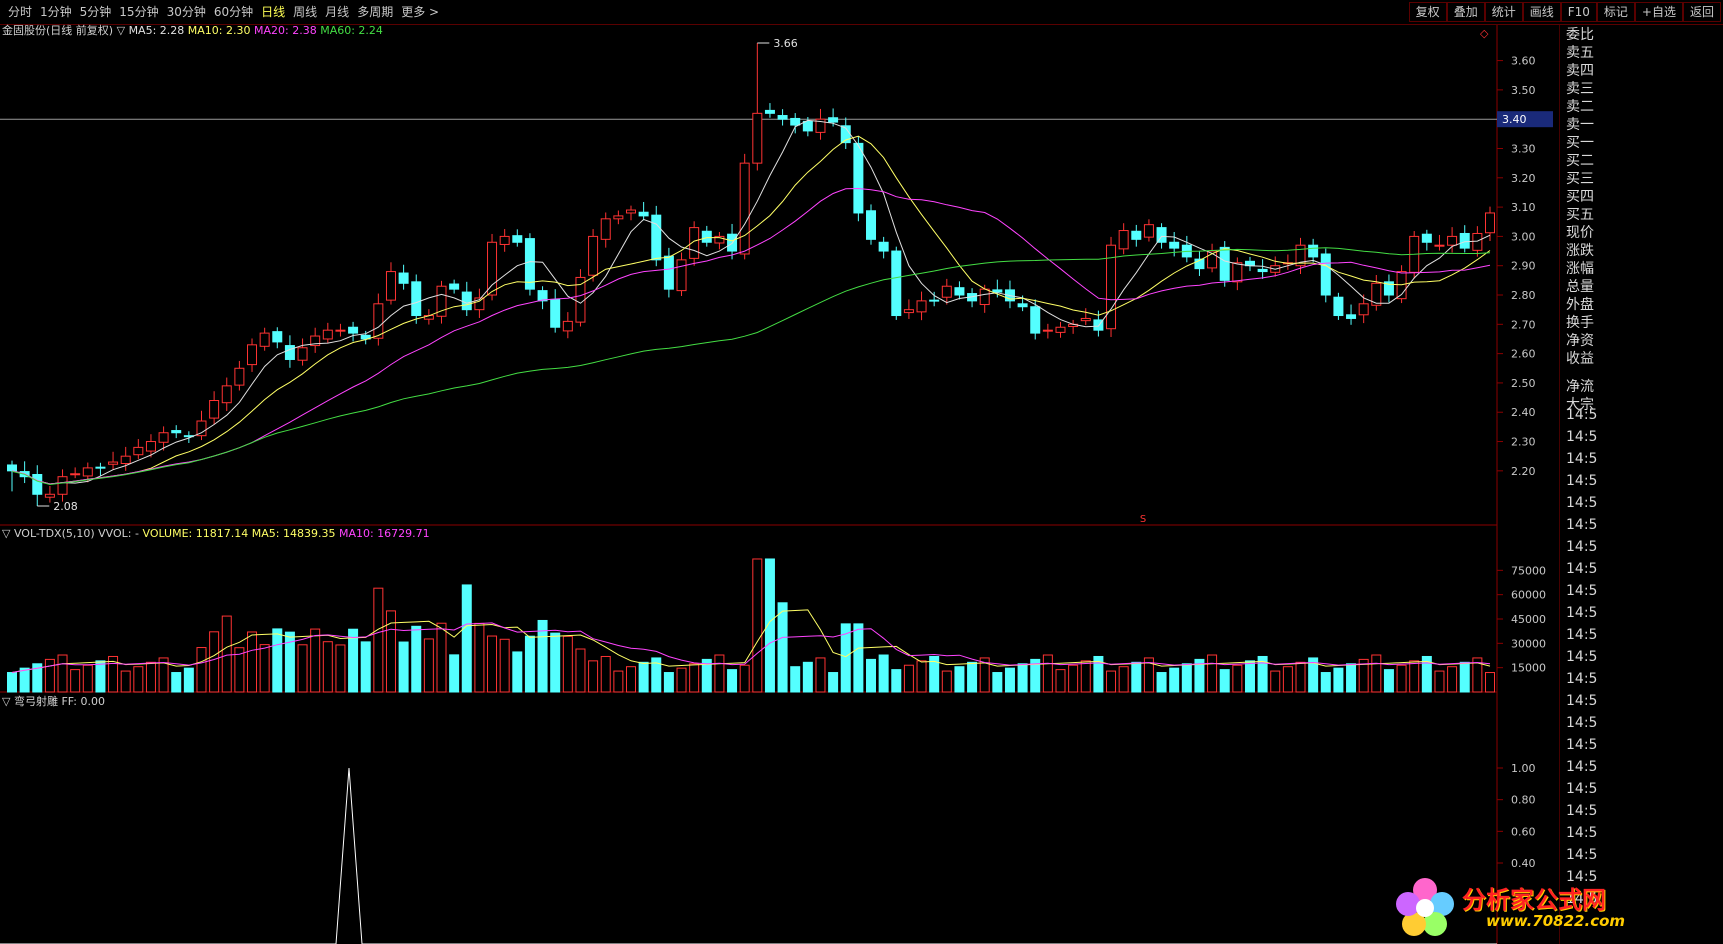  Describe the element at coordinates (1658, 12) in the screenshot. I see `toolbar-button: +自选` at that location.